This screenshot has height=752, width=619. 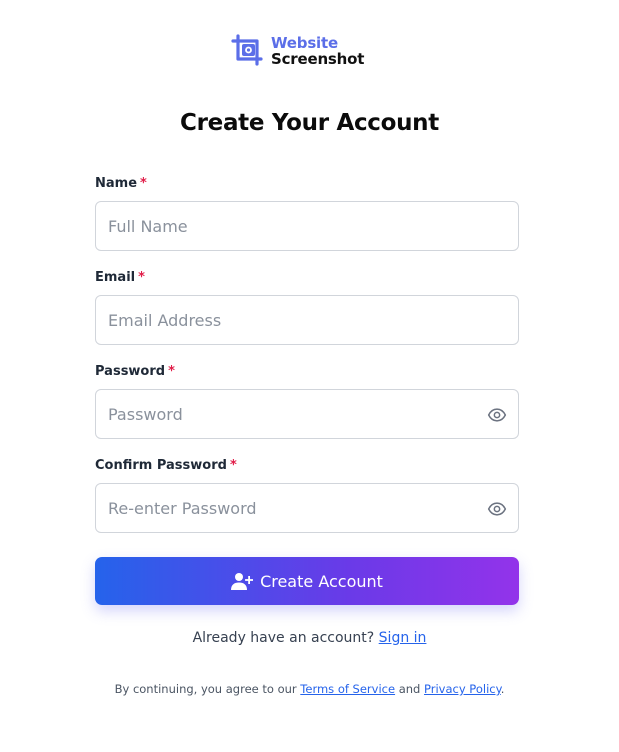 I want to click on name-field, so click(x=307, y=226).